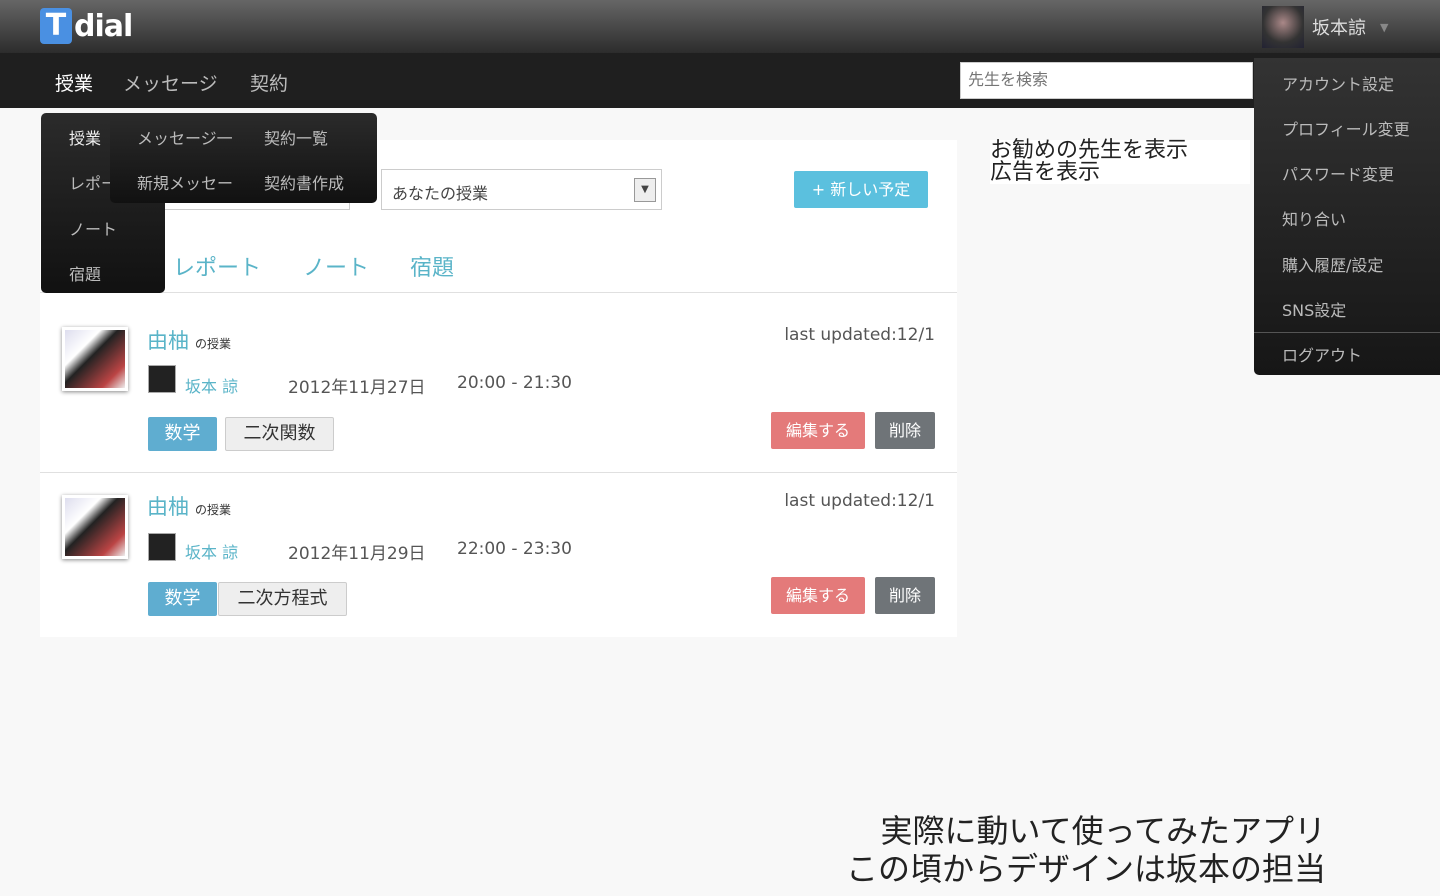 This screenshot has height=896, width=1440. I want to click on menu-item: 契約書作成, so click(304, 182).